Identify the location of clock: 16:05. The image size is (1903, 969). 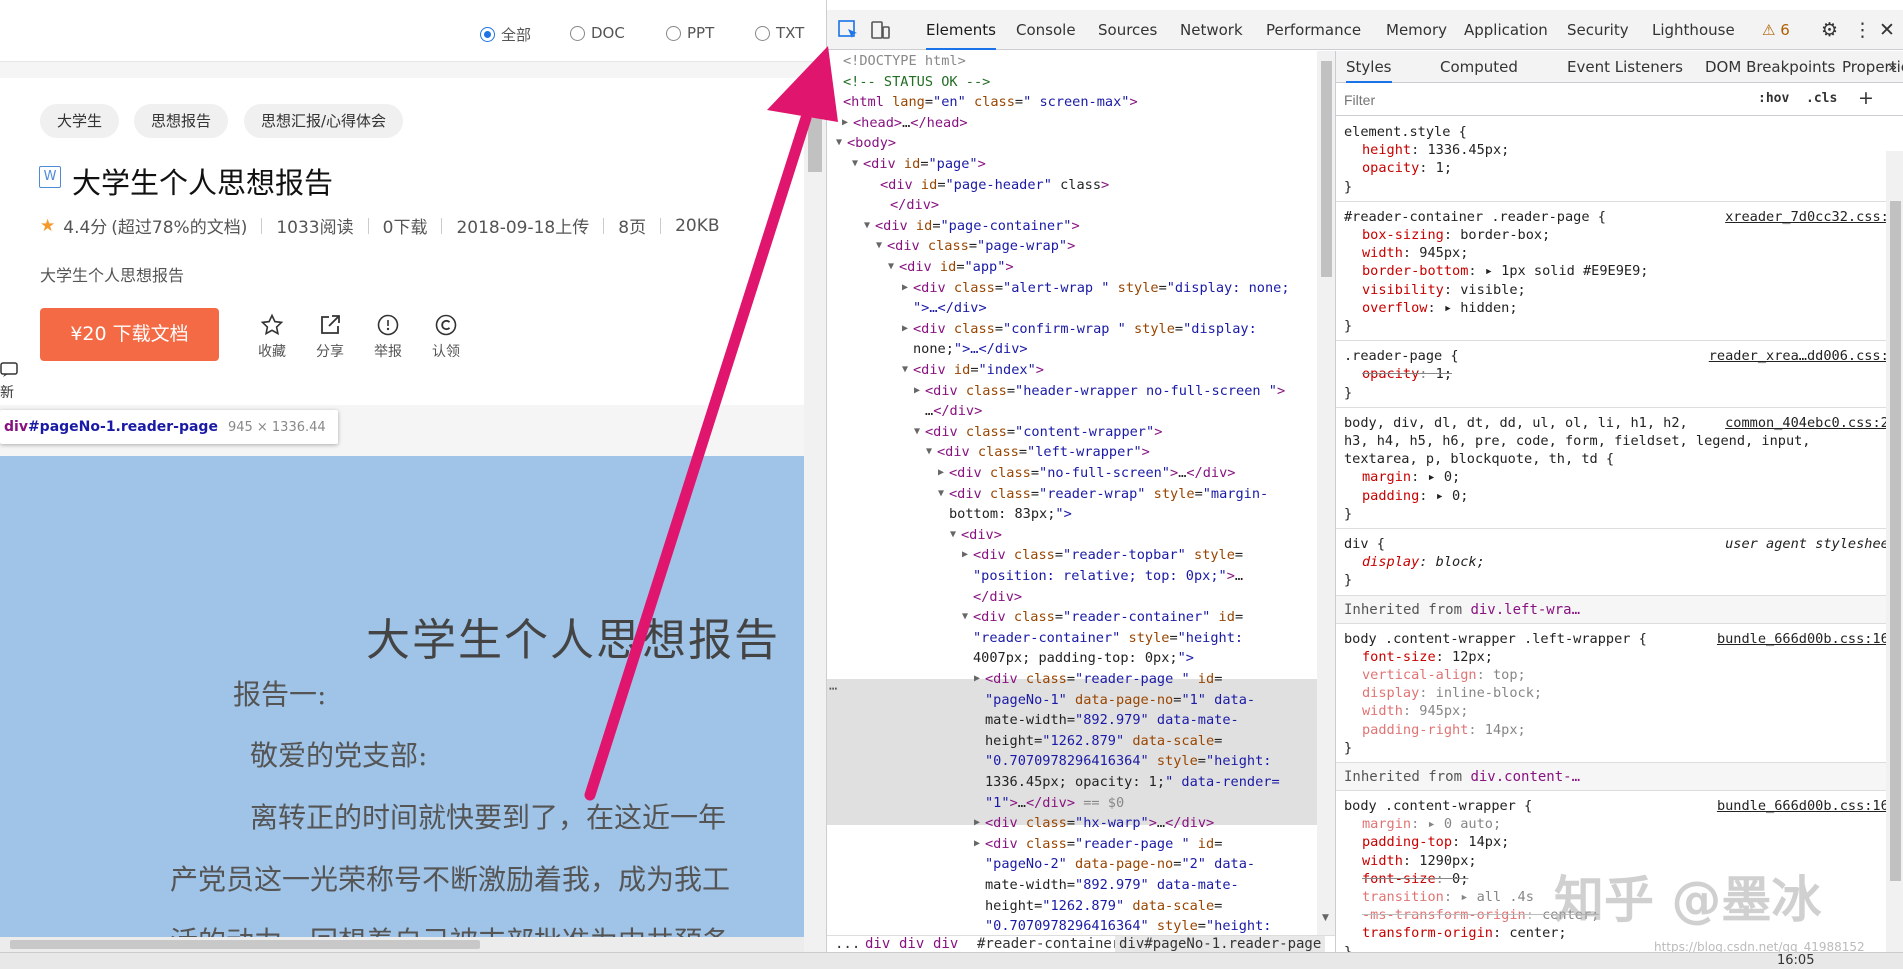
(1796, 960).